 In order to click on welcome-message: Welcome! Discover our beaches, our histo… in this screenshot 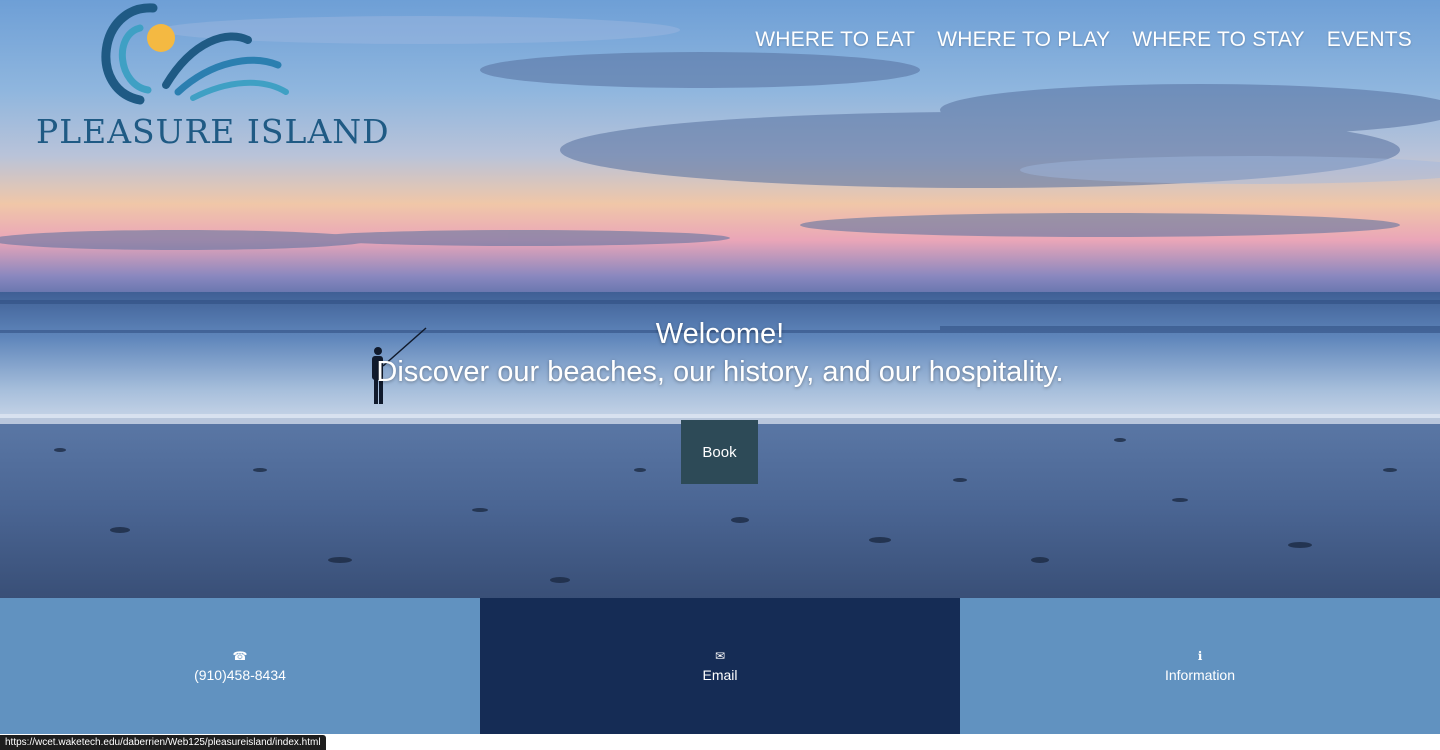, I will do `click(720, 354)`.